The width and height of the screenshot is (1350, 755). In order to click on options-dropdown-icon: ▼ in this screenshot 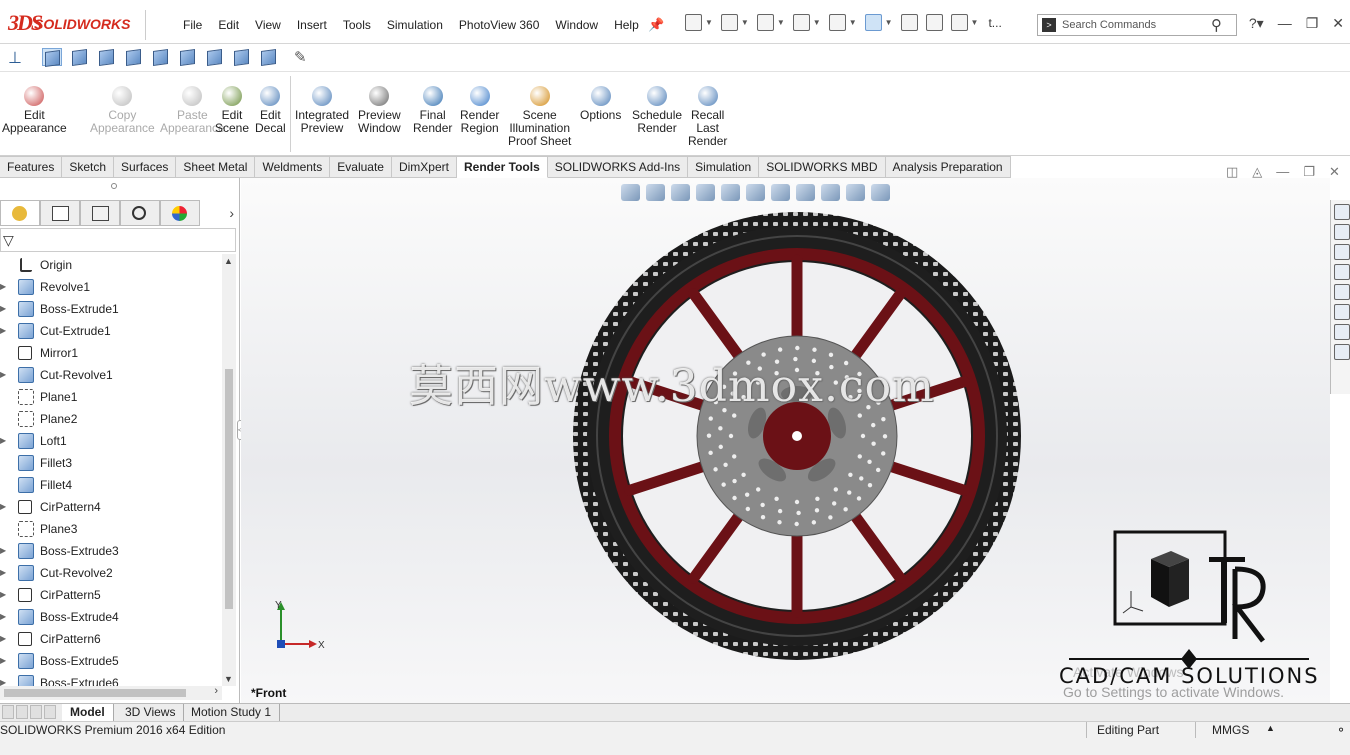, I will do `click(975, 22)`.